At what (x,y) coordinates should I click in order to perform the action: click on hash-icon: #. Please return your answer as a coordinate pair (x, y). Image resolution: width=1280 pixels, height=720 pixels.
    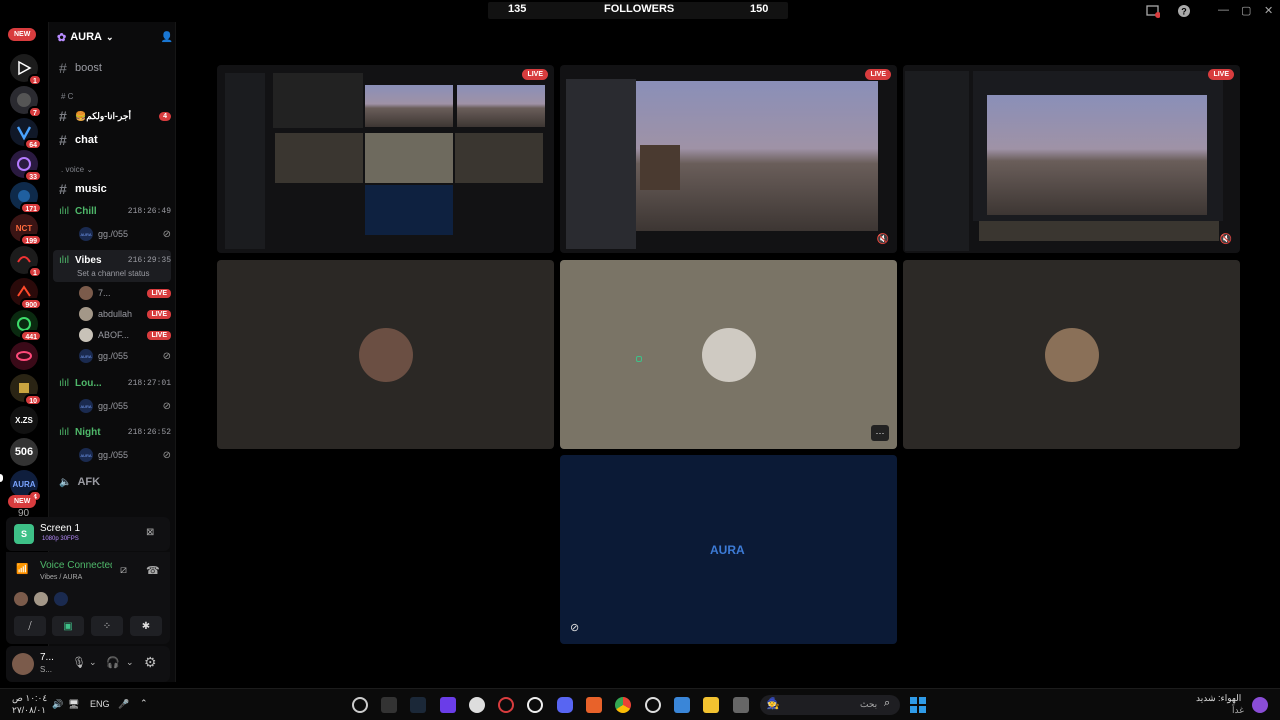
    Looking at the image, I should click on (63, 116).